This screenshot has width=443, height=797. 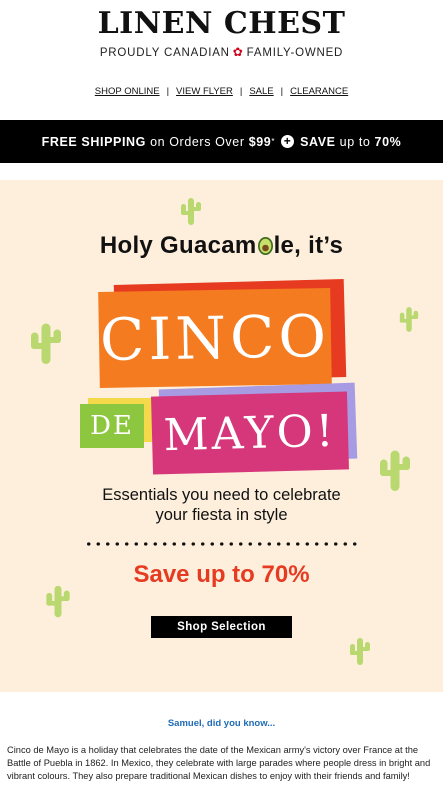 I want to click on headline-part2: le, it’s, so click(x=308, y=245).